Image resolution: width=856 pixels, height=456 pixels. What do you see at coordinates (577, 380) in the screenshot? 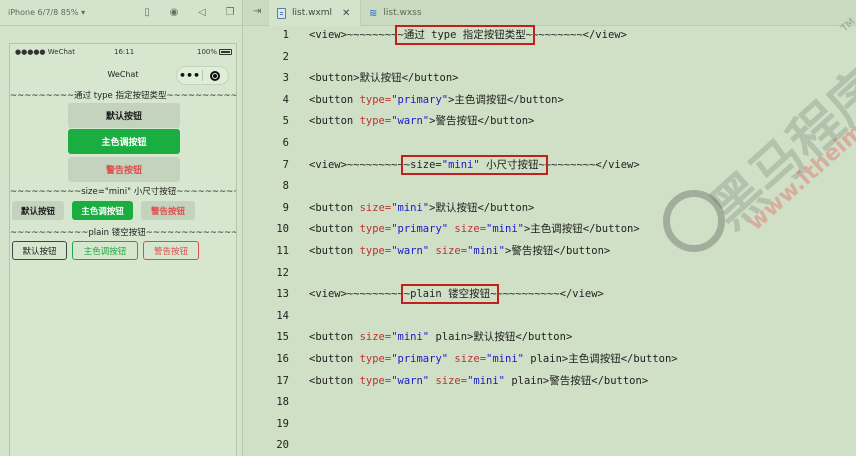
I see `code-token: plain>警告按钮</button>` at bounding box center [577, 380].